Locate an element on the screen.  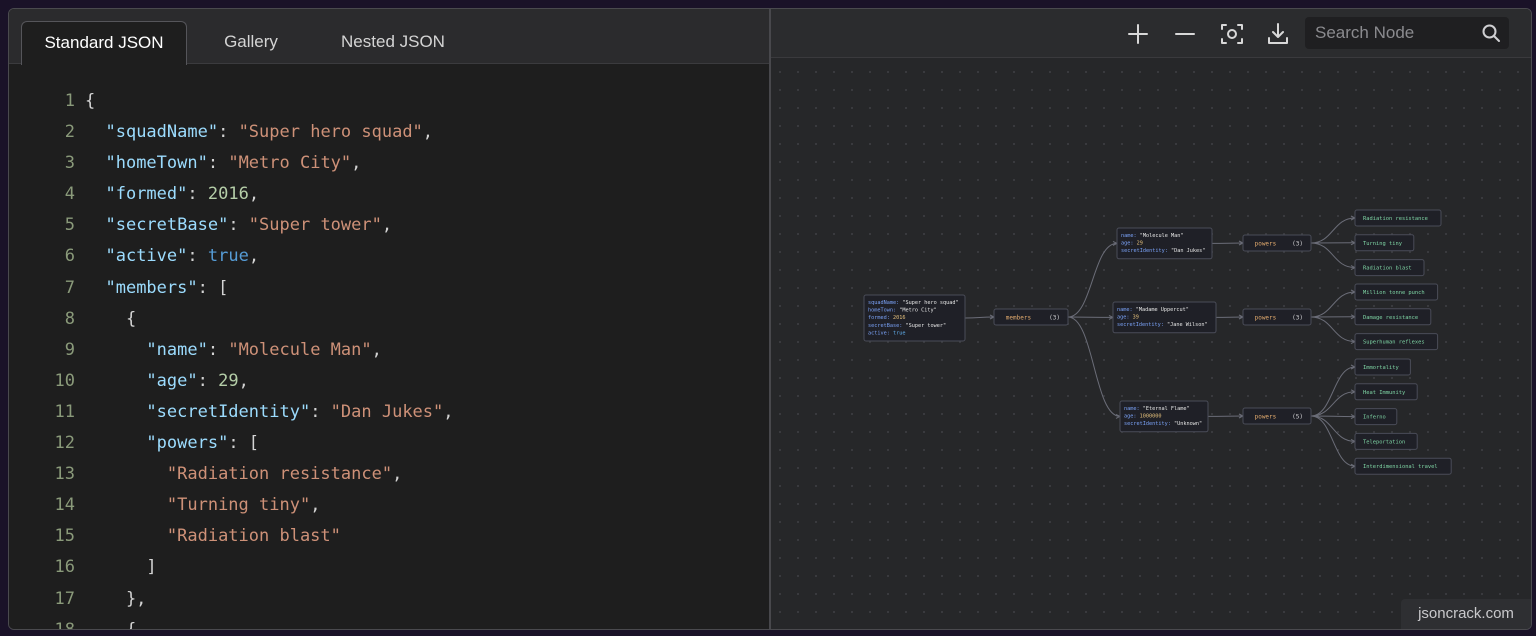
power-node: Teleportation is located at coordinates (1386, 441).